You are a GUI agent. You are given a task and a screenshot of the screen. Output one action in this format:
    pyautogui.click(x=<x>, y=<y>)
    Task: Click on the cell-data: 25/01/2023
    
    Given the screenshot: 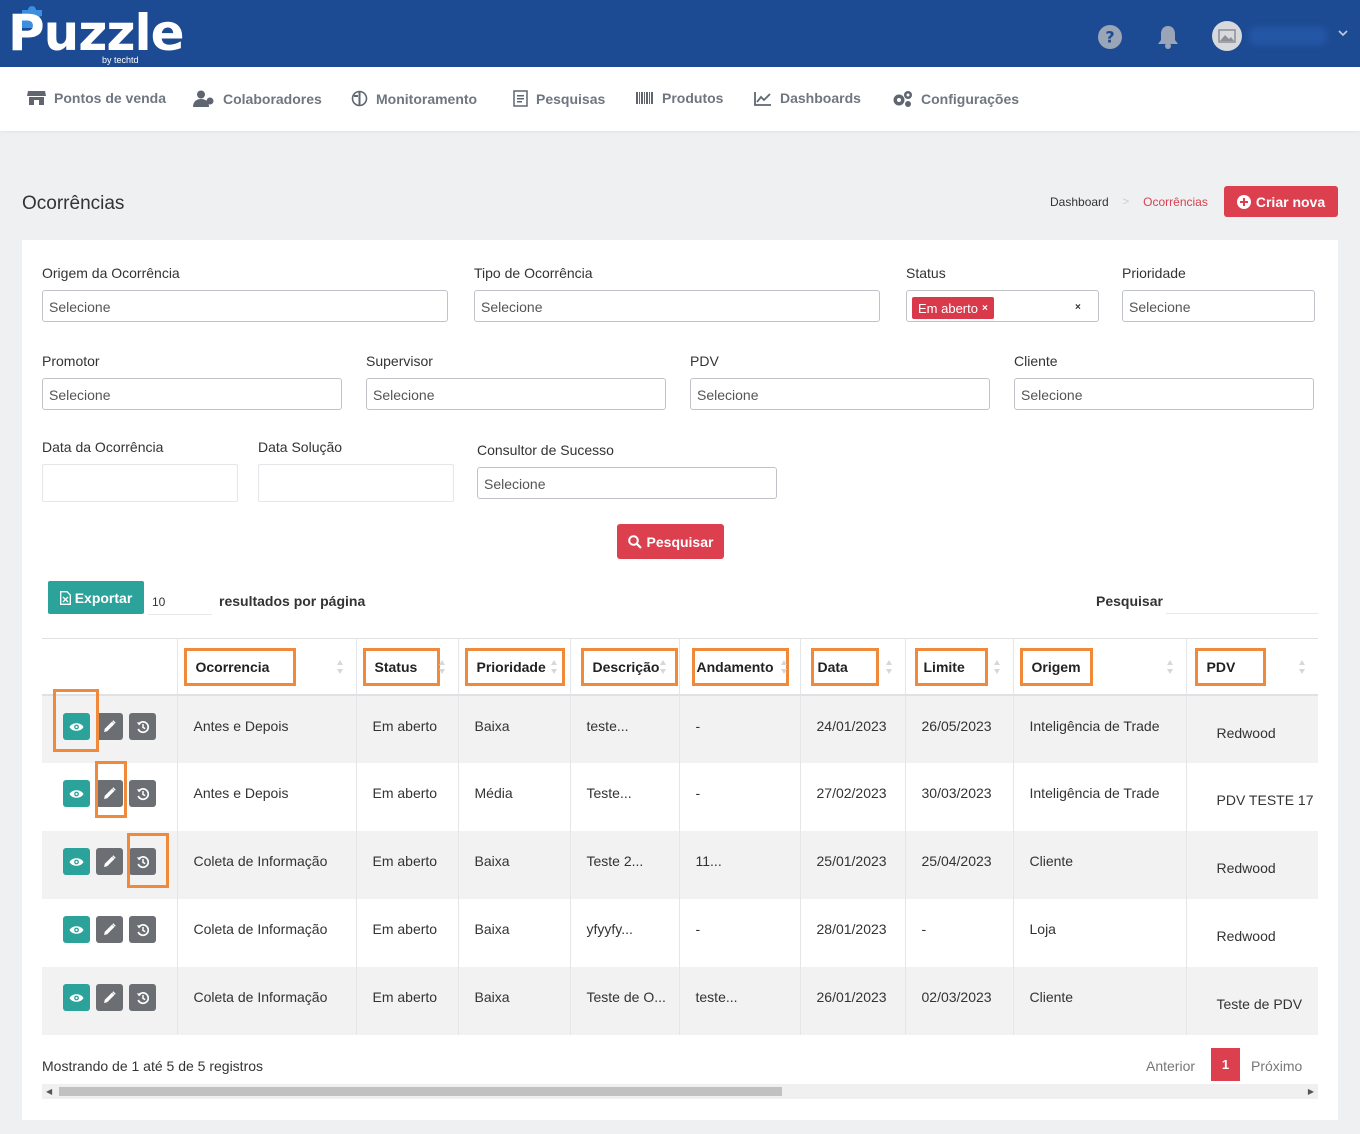 What is the action you would take?
    pyautogui.click(x=853, y=865)
    